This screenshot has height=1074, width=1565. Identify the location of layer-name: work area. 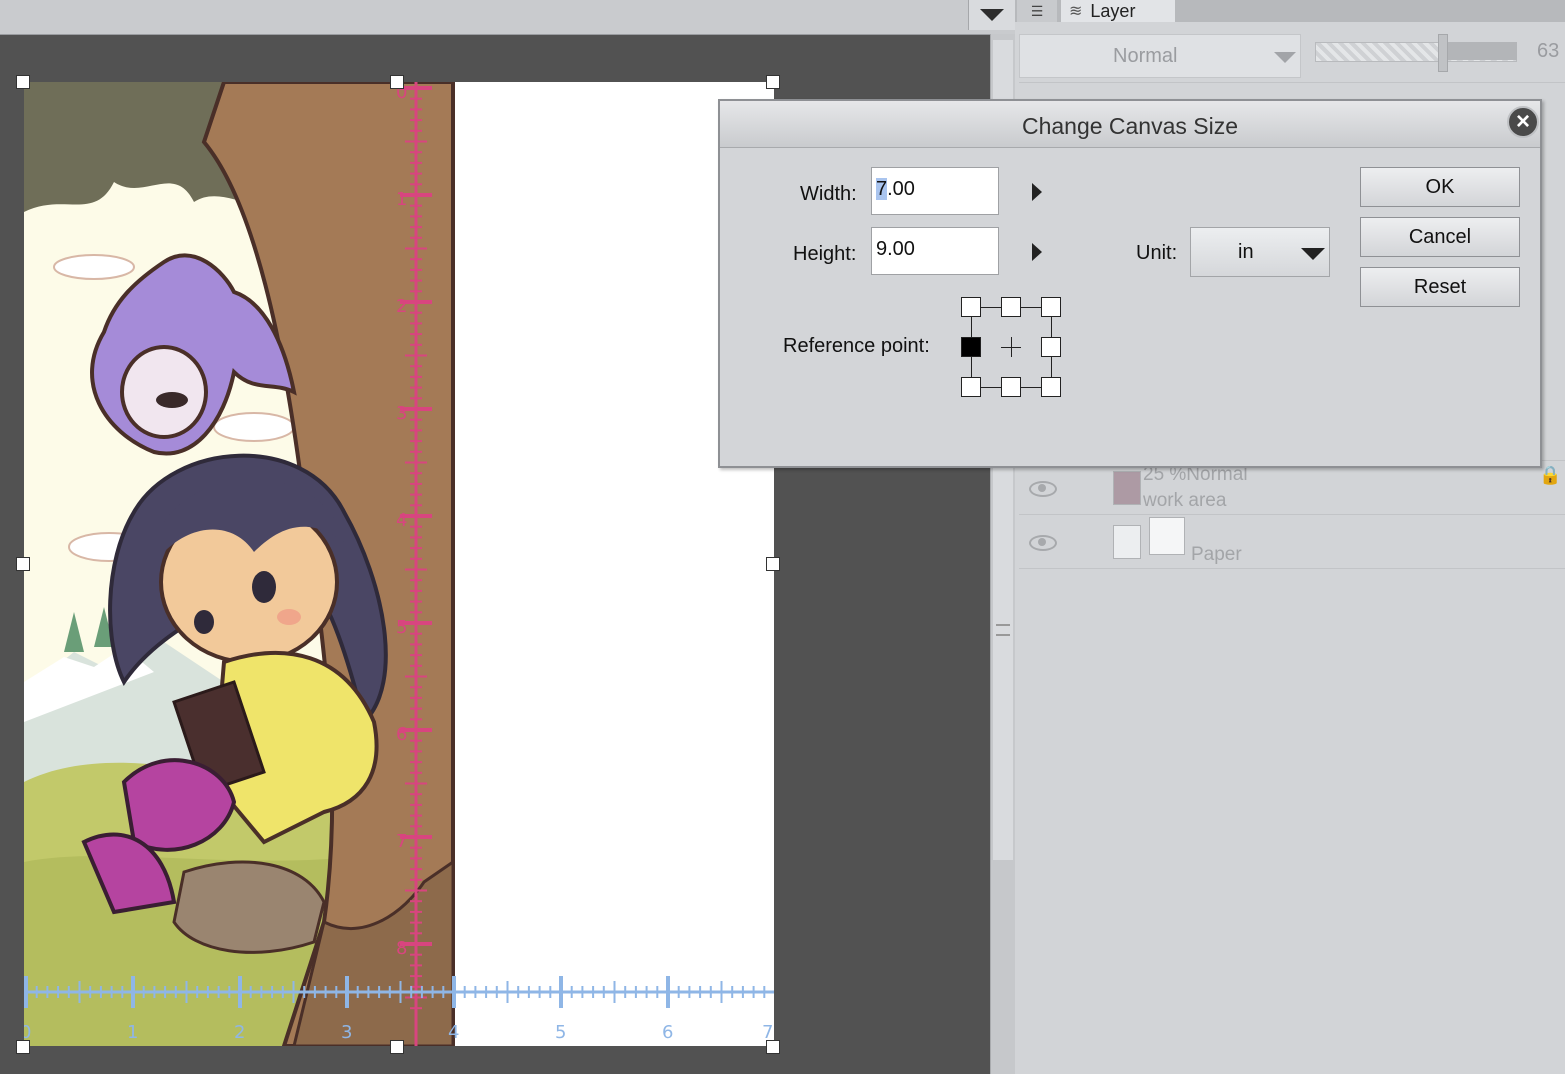
(1185, 500).